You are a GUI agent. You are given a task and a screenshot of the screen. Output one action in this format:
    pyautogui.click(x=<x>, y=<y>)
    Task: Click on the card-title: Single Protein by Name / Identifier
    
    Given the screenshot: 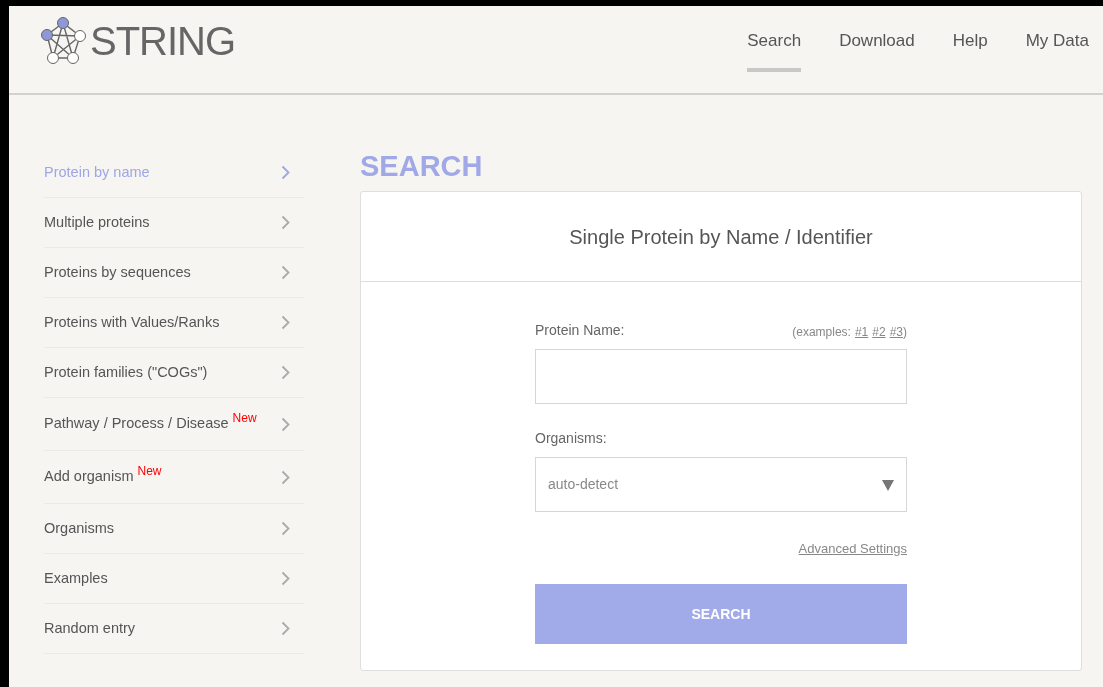 What is the action you would take?
    pyautogui.click(x=721, y=237)
    